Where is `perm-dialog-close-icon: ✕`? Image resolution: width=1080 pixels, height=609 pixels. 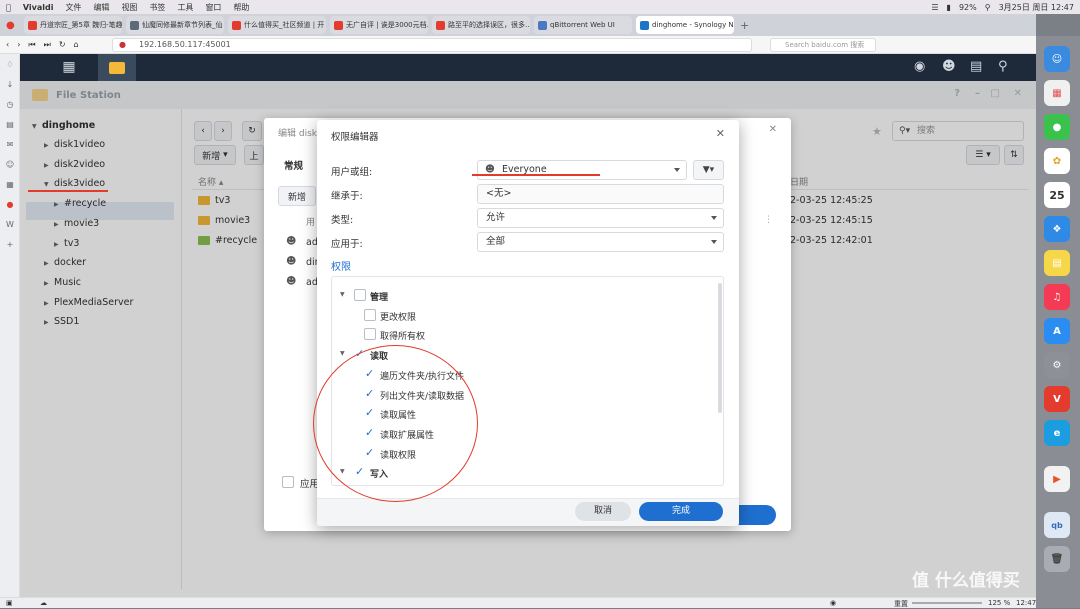
perm-dialog-close-icon: ✕ is located at coordinates (720, 133).